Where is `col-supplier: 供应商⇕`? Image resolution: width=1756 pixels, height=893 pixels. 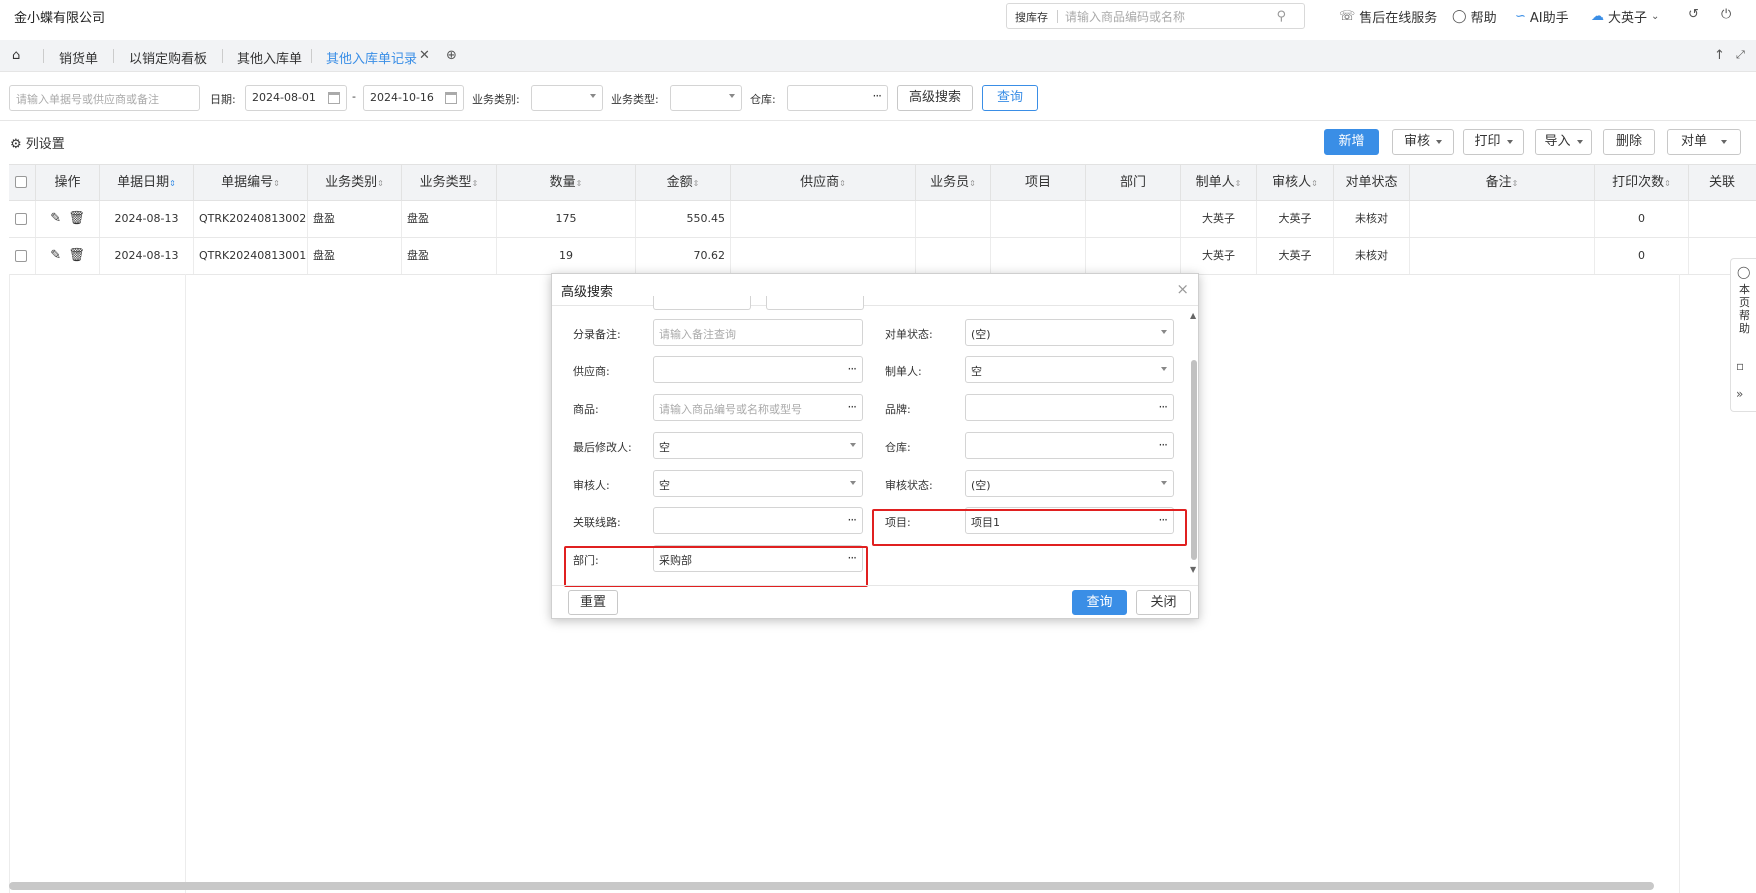
col-supplier: 供应商⇕ is located at coordinates (823, 182).